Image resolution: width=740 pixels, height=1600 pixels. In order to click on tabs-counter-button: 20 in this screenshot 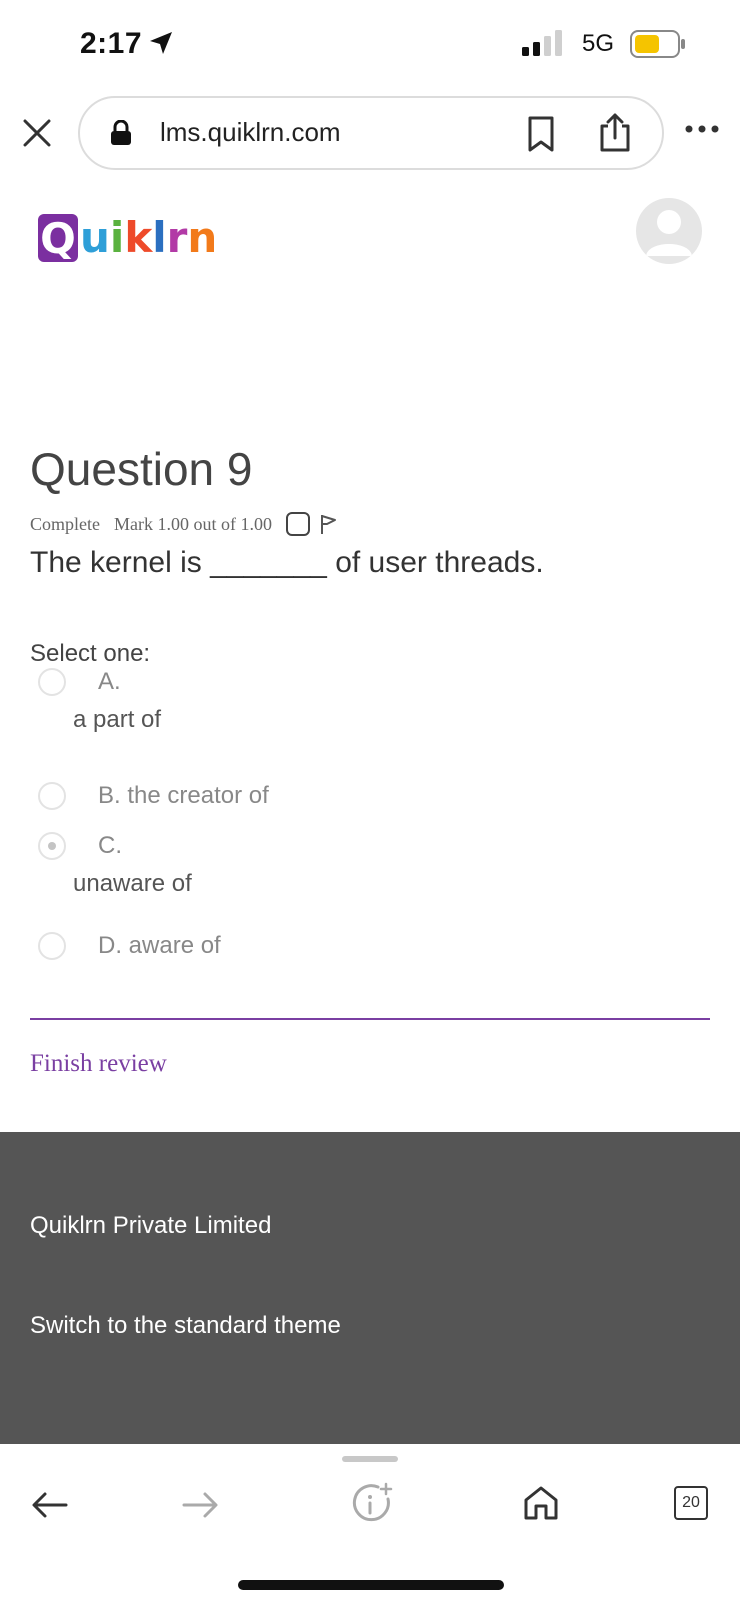, I will do `click(691, 1503)`.